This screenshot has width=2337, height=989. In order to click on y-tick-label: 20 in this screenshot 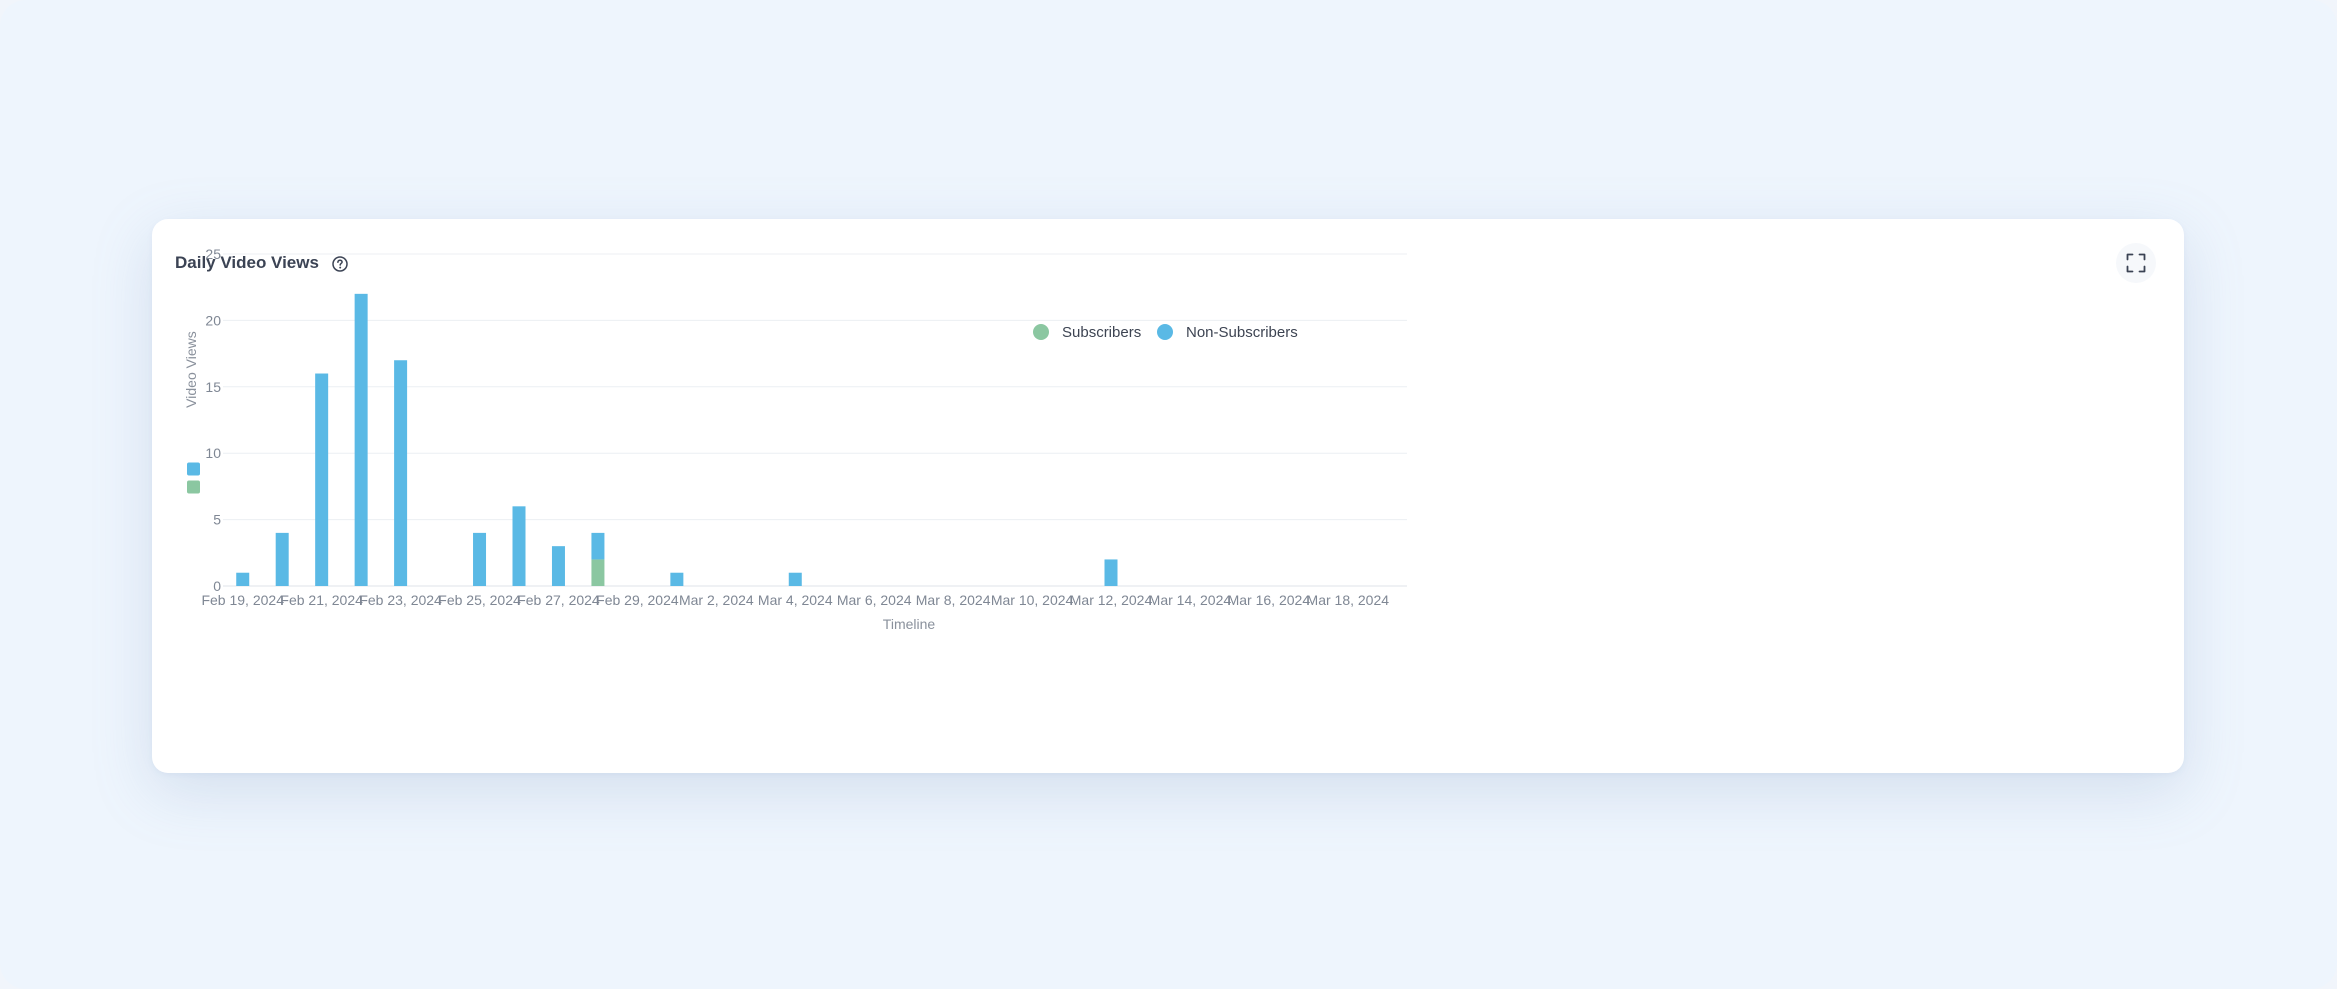, I will do `click(213, 320)`.